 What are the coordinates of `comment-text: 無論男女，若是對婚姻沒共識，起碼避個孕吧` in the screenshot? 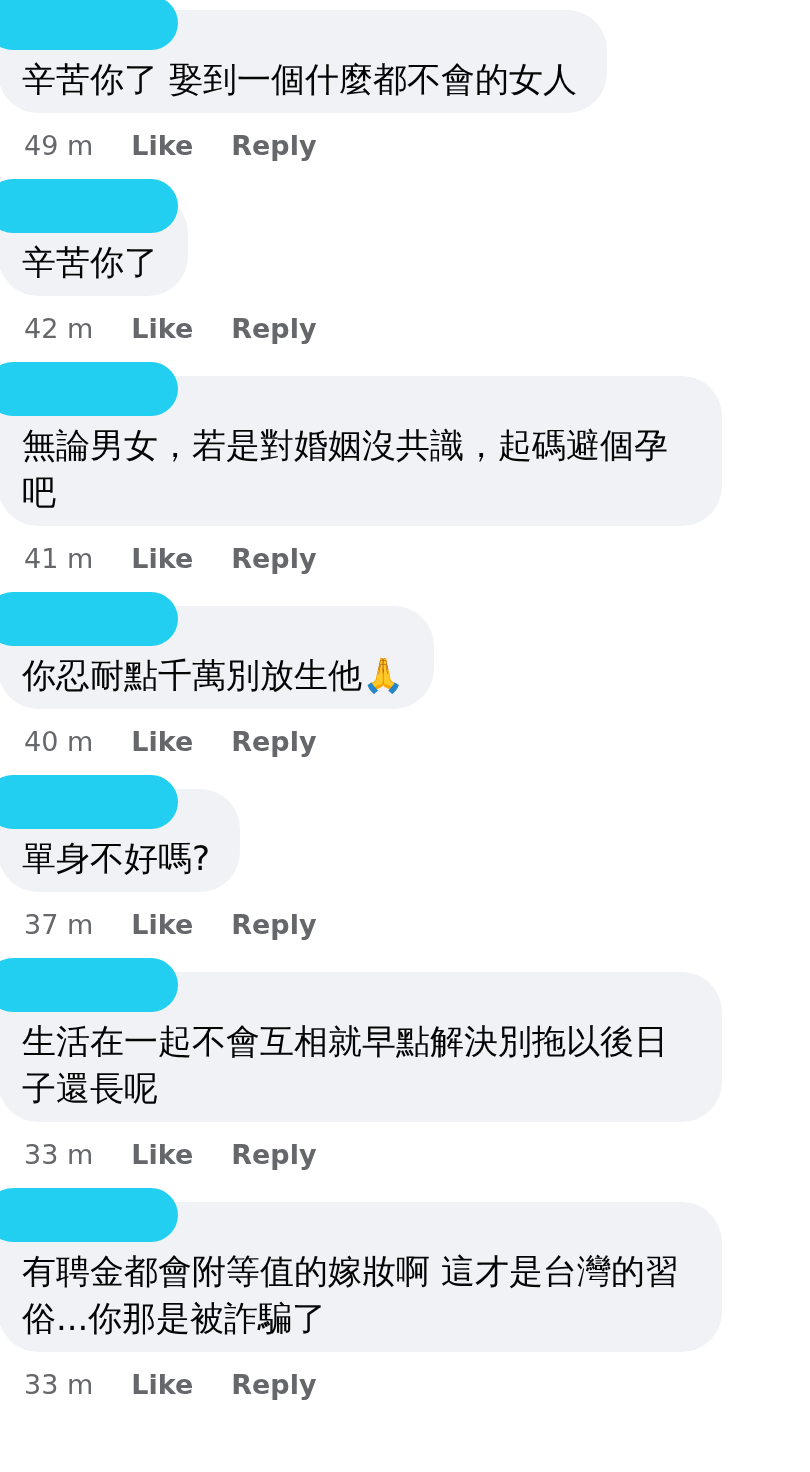 It's located at (345, 468).